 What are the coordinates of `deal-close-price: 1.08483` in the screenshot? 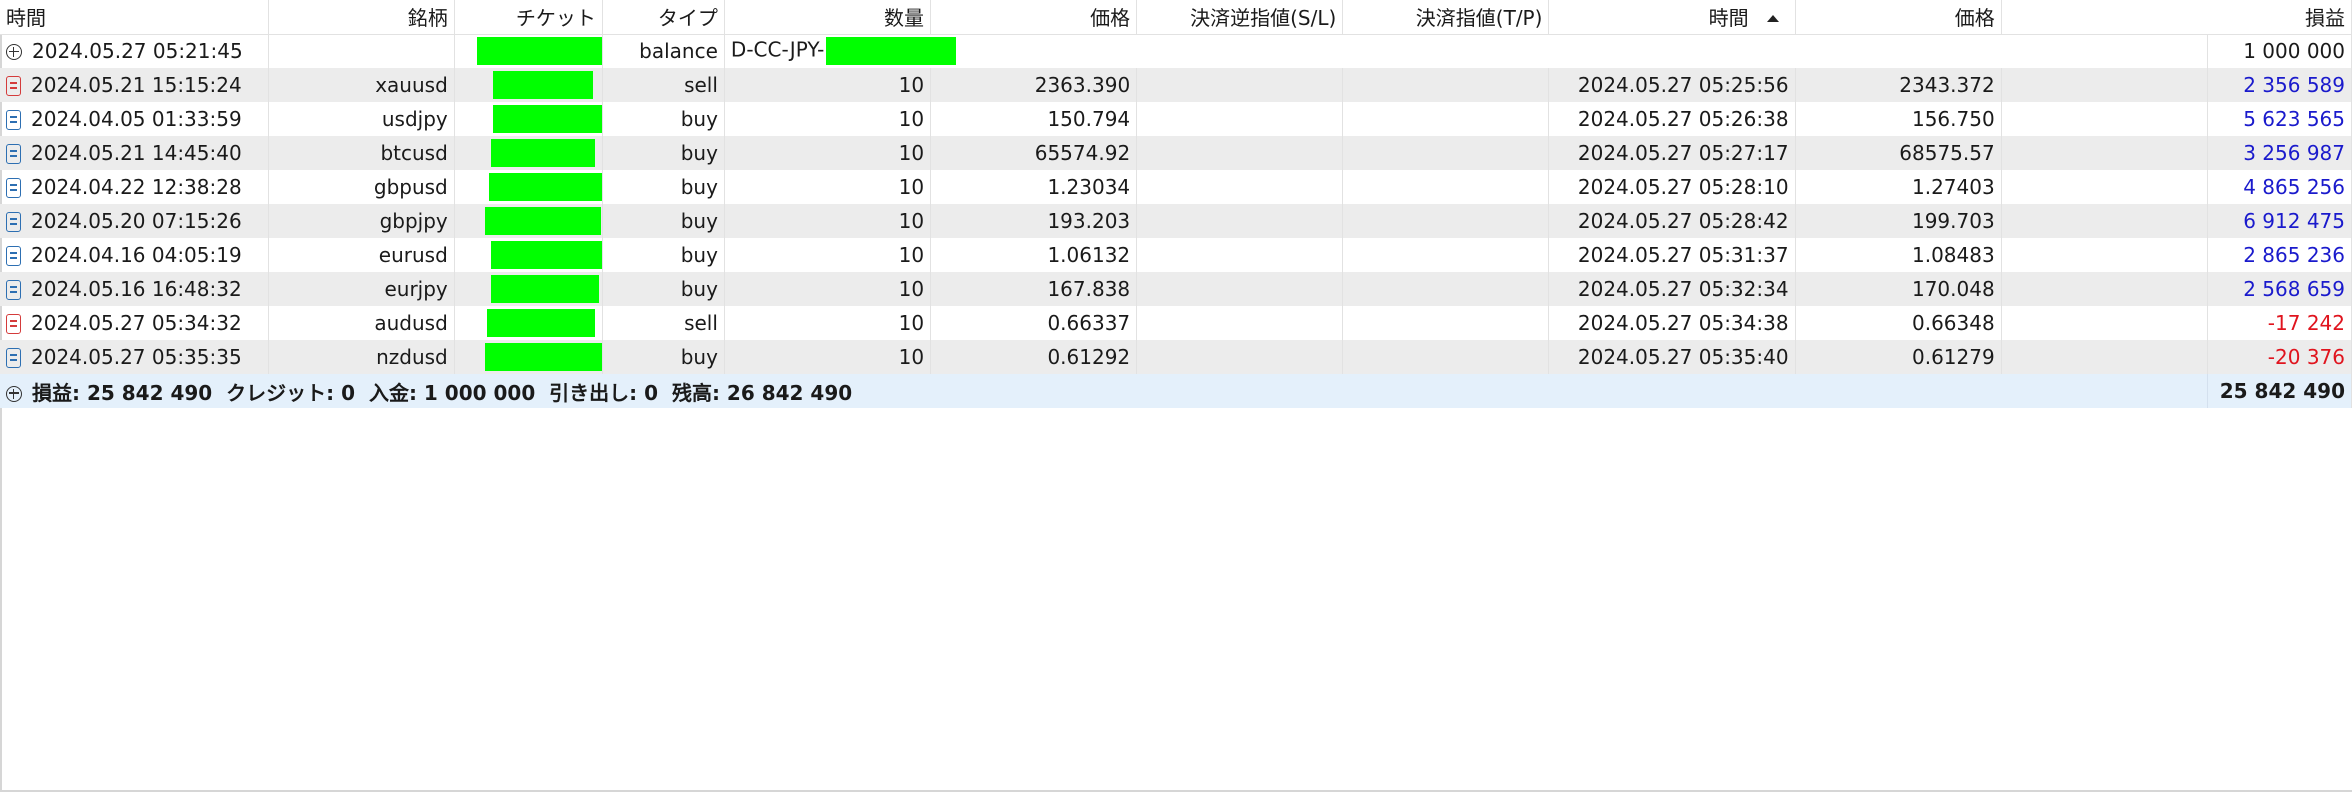 It's located at (1898, 255).